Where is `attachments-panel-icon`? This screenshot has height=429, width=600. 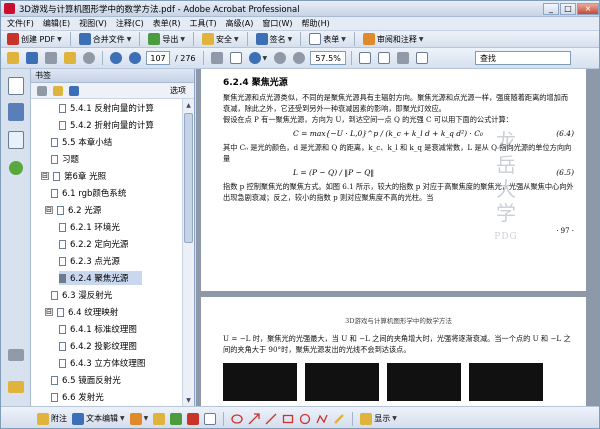 attachments-panel-icon is located at coordinates (16, 355).